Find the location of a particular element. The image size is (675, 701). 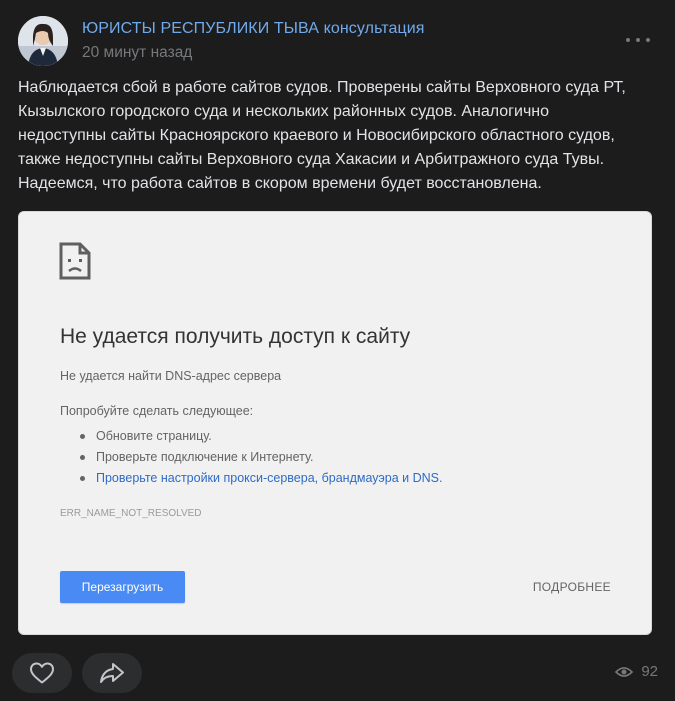

error-title: Не удается получить доступ к сайту is located at coordinates (235, 336).